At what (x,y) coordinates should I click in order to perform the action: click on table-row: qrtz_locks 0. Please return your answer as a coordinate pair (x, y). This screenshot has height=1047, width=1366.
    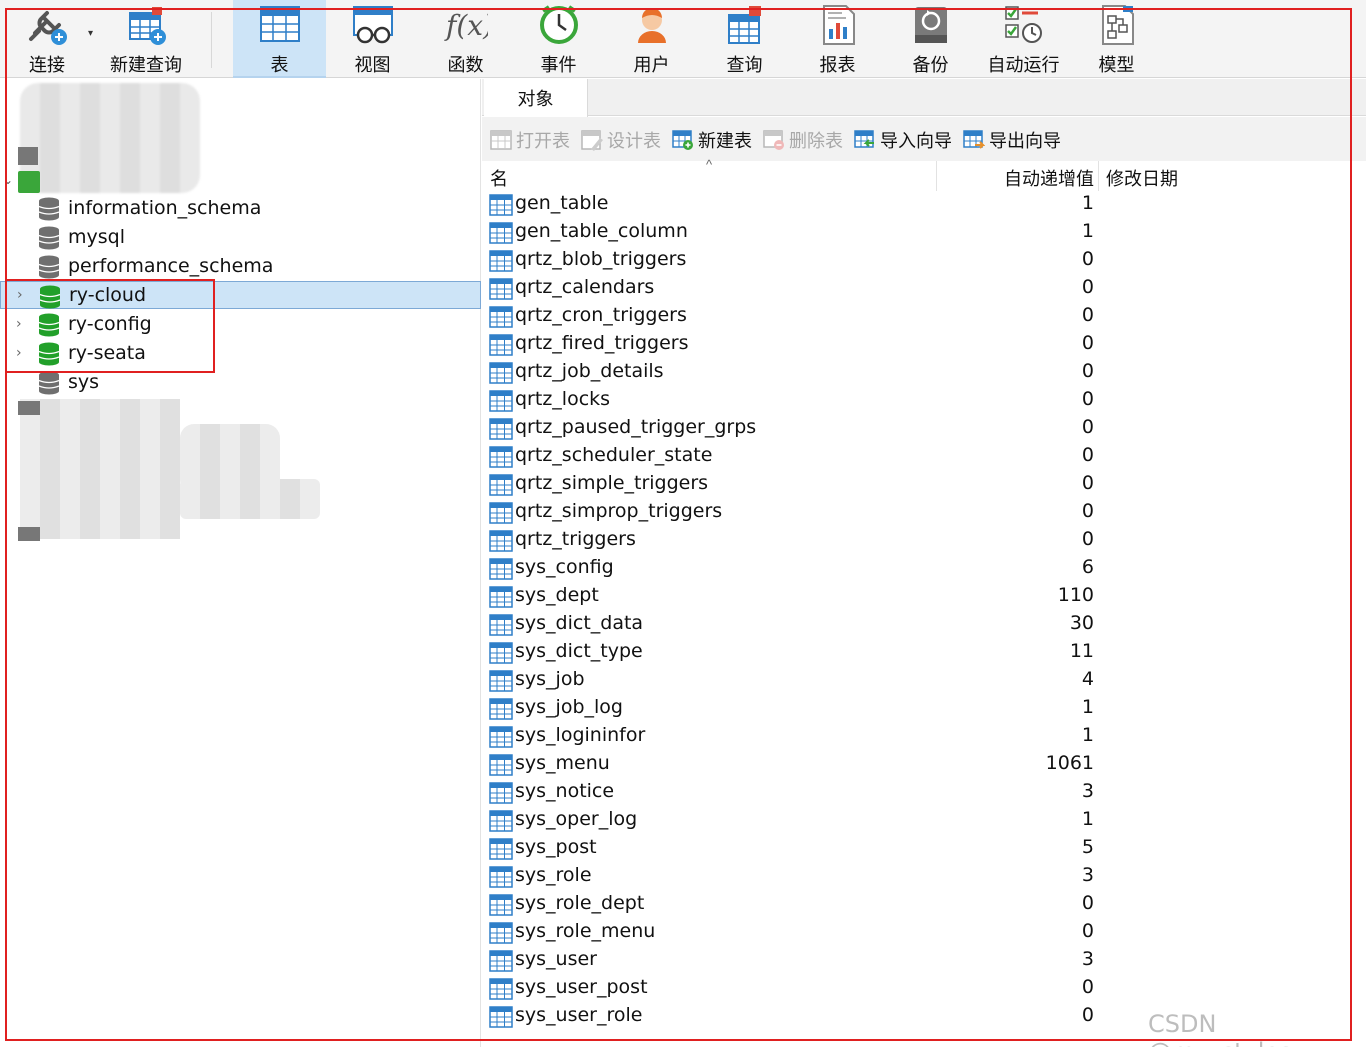
    Looking at the image, I should click on (925, 401).